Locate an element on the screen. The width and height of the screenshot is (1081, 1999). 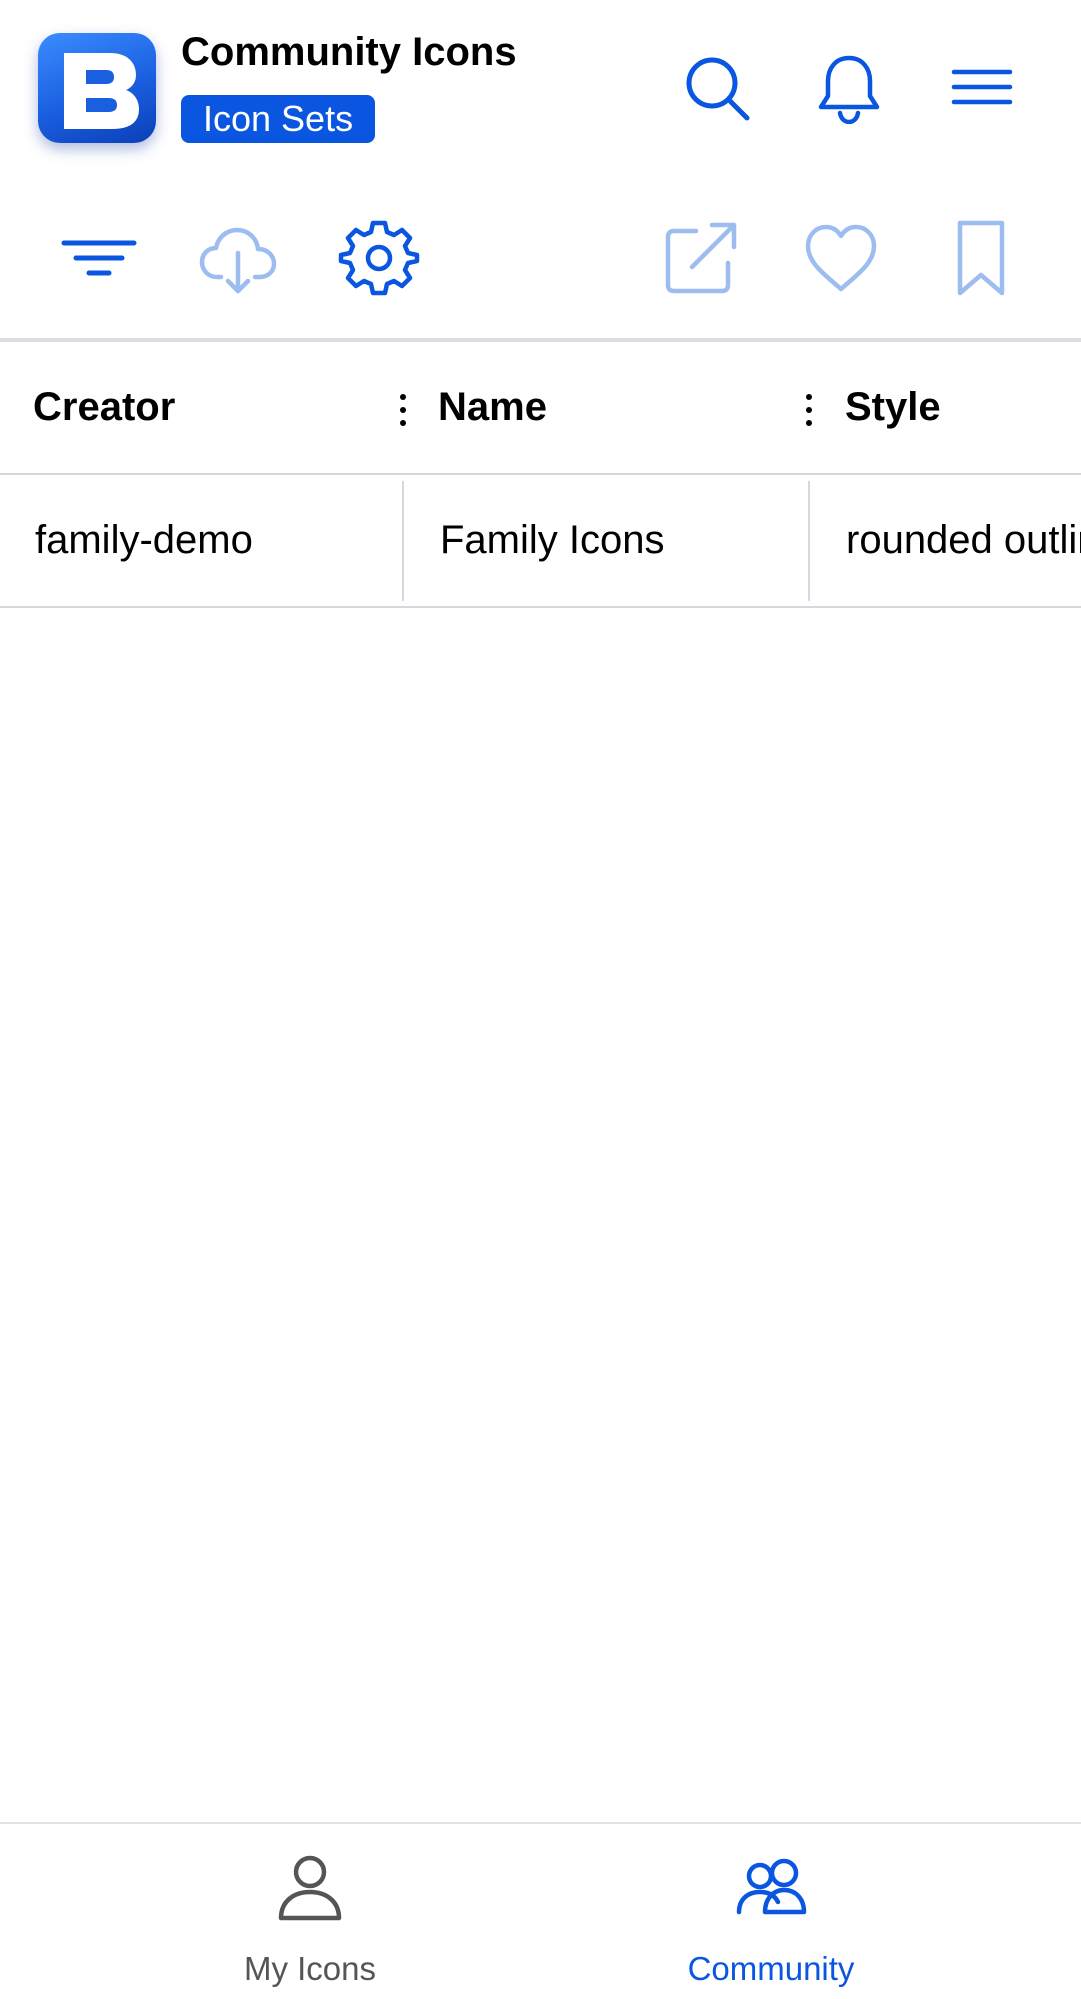
person-icon is located at coordinates (310, 1888).